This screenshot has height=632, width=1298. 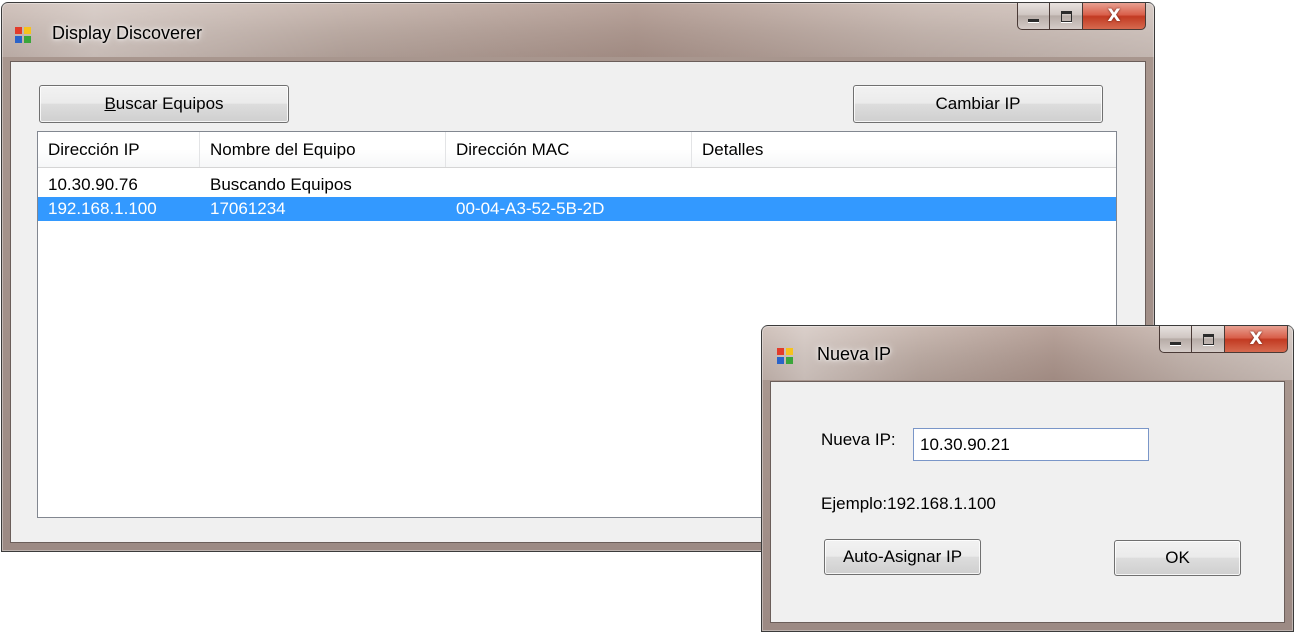 I want to click on main-caption-buttons: X, so click(x=1081, y=16).